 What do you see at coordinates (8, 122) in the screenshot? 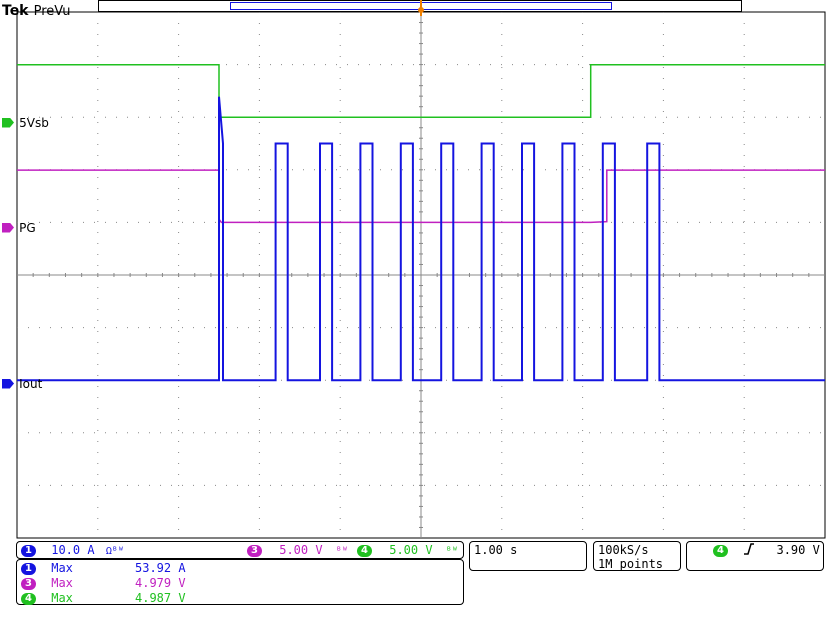
I see `channel-4-marker-icon` at bounding box center [8, 122].